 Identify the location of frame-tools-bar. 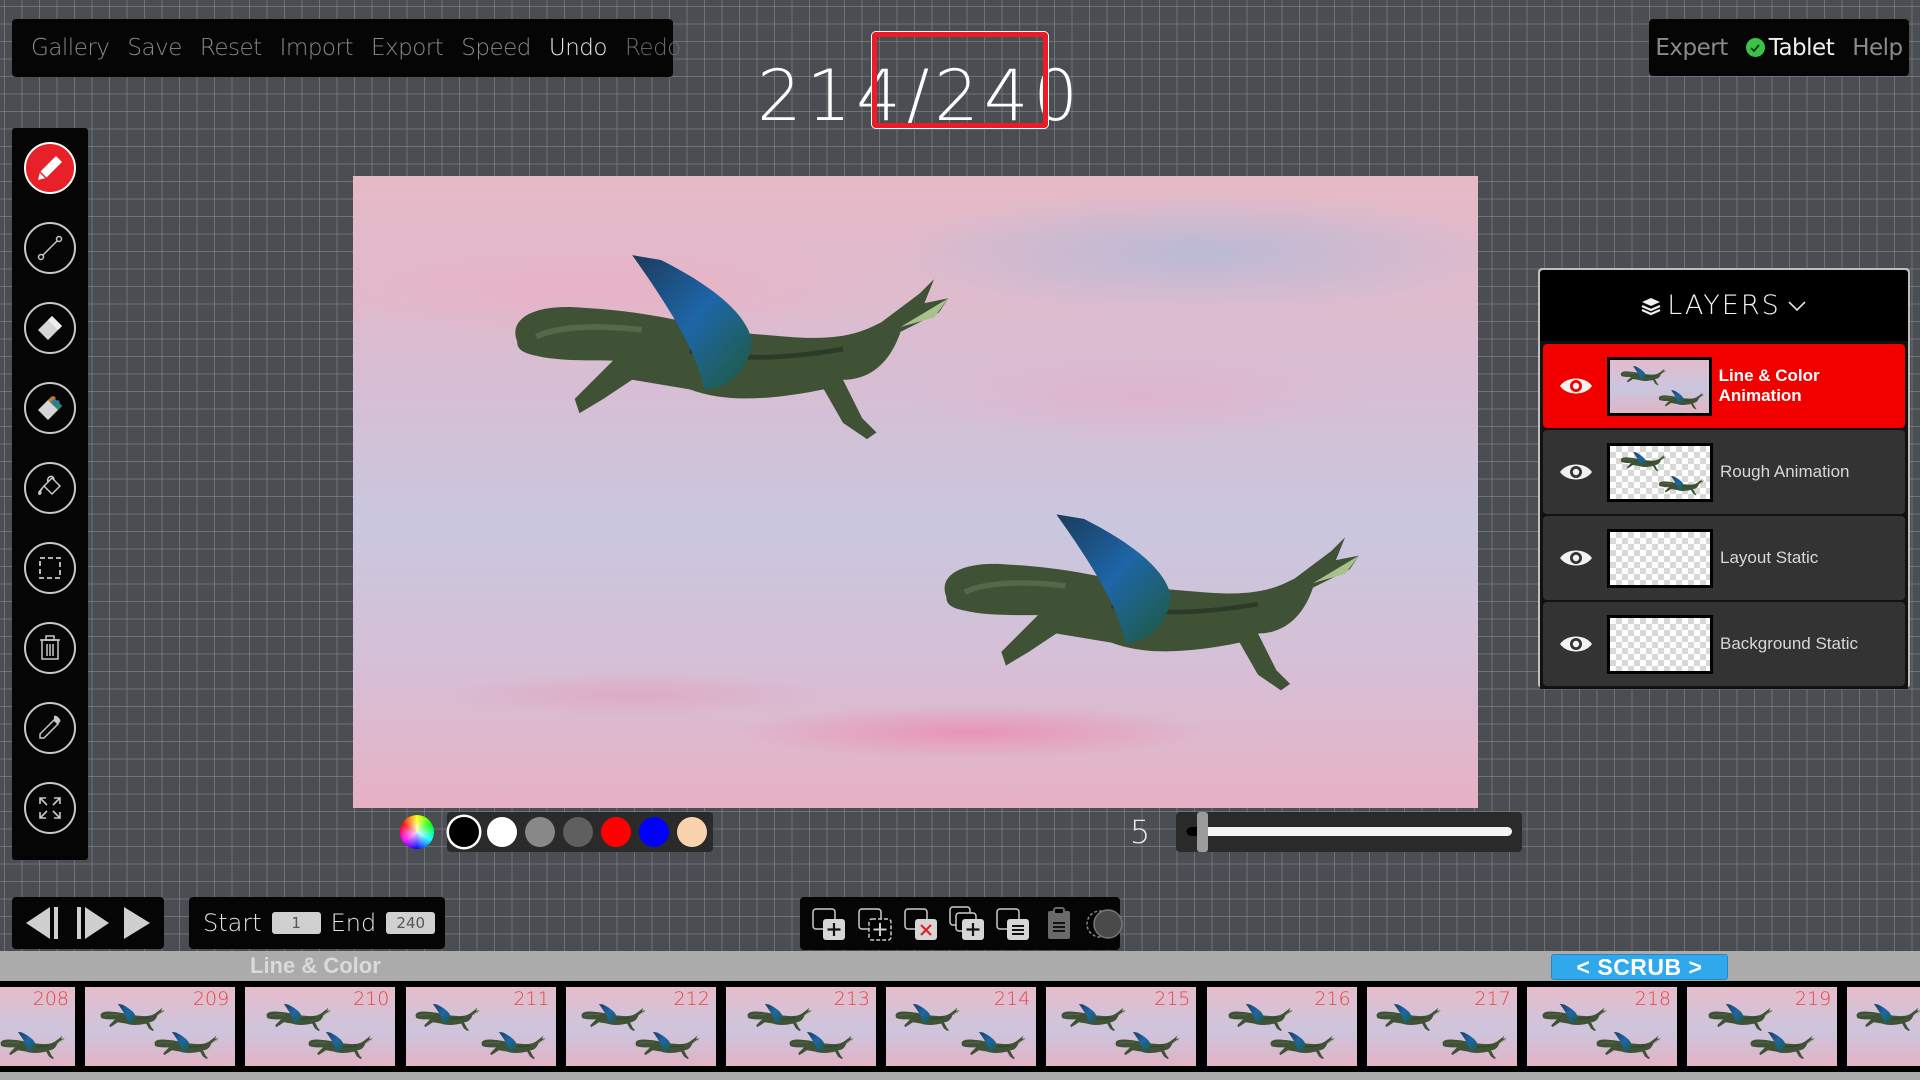
(961, 923).